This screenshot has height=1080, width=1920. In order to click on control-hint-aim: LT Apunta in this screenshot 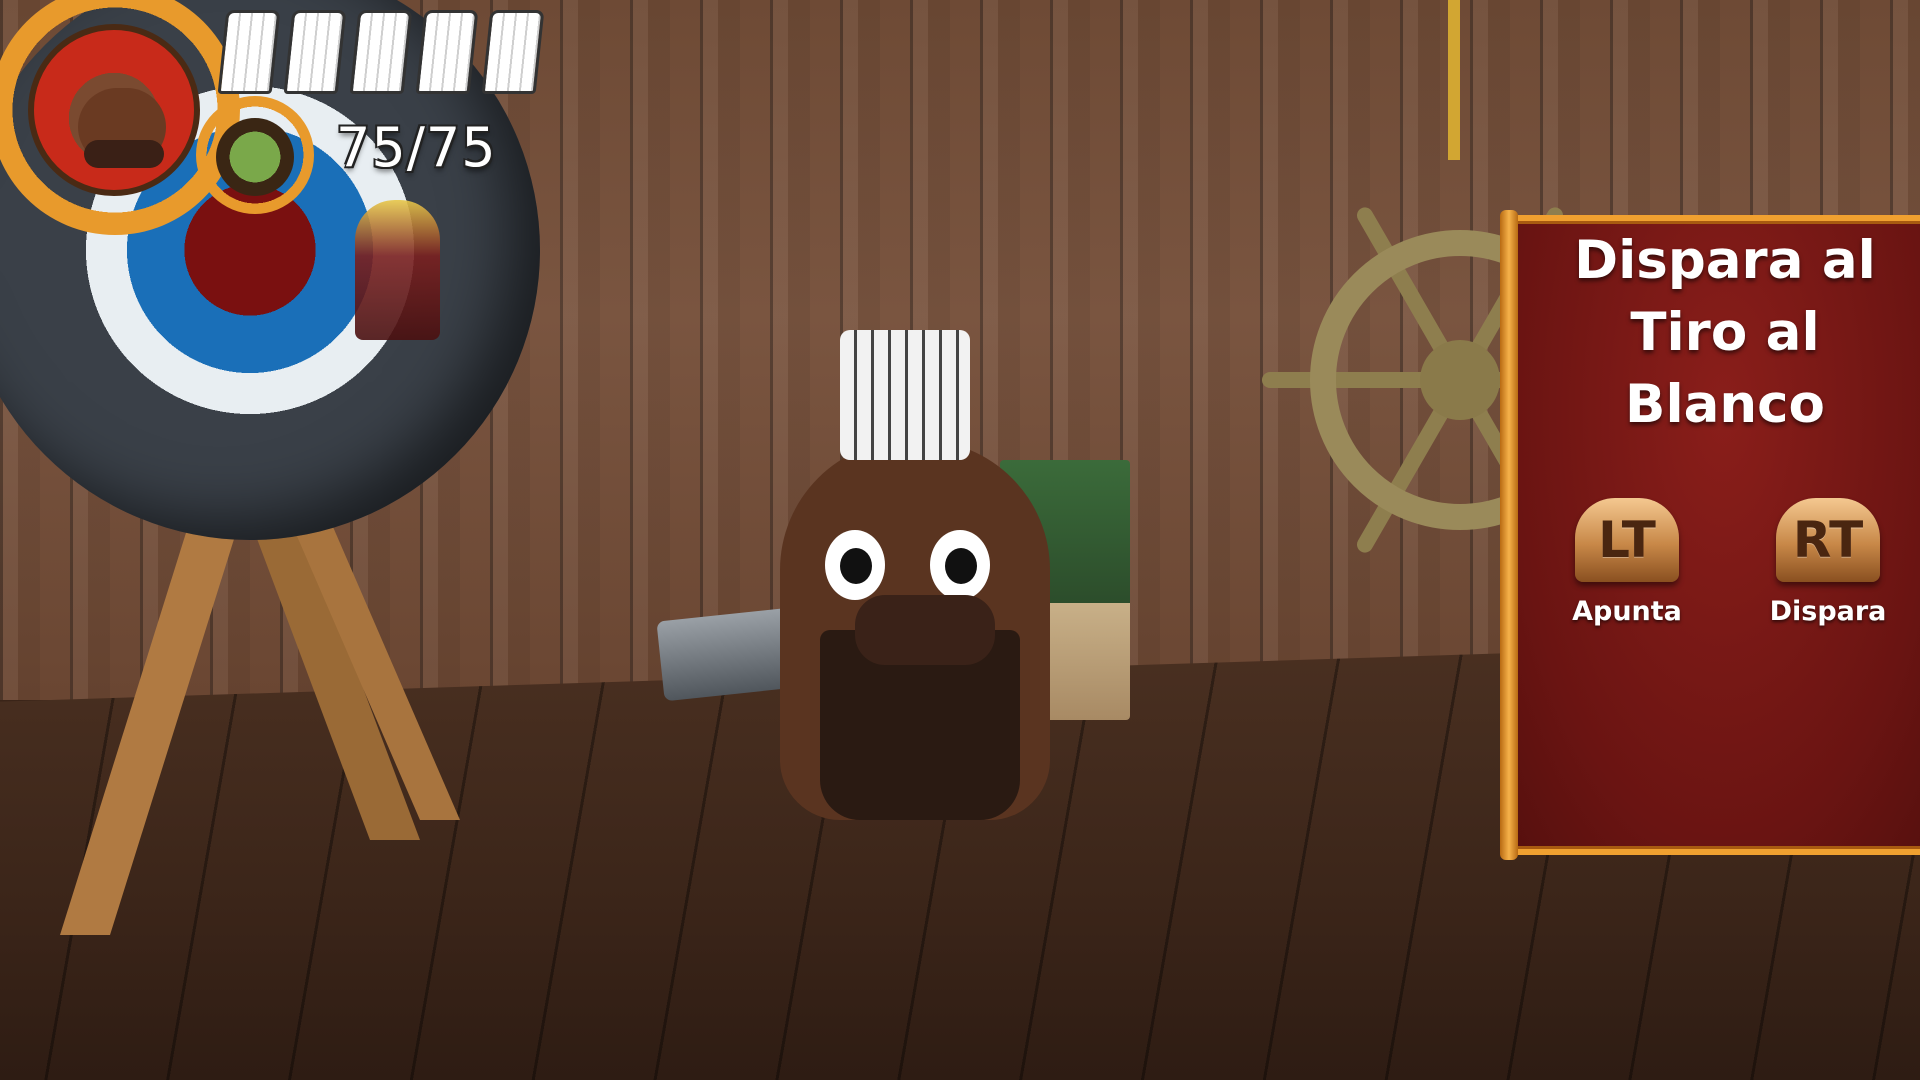, I will do `click(1627, 562)`.